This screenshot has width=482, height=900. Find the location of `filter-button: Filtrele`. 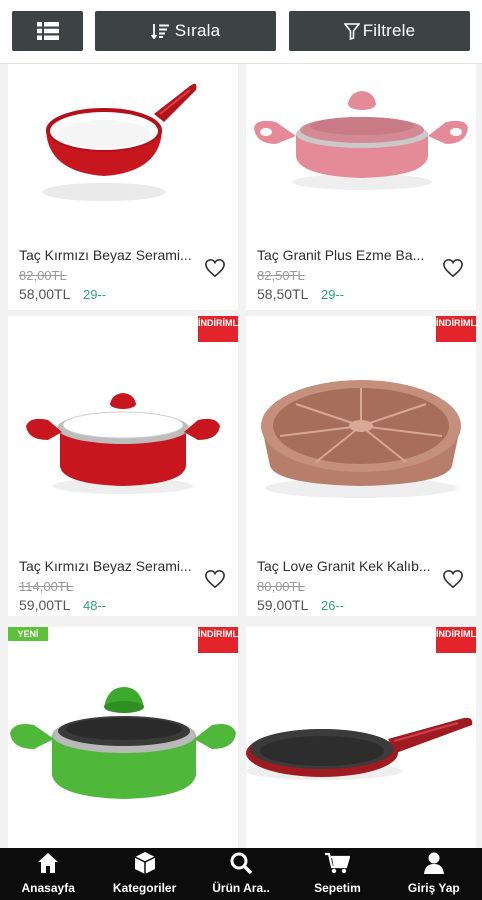

filter-button: Filtrele is located at coordinates (379, 31).